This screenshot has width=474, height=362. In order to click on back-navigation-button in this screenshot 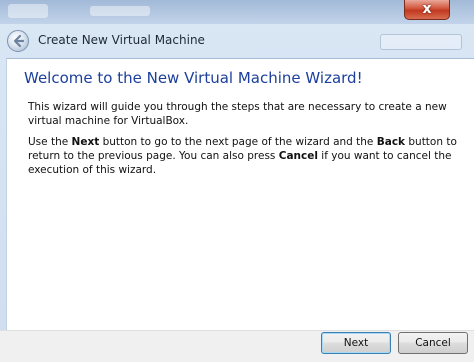, I will do `click(18, 41)`.